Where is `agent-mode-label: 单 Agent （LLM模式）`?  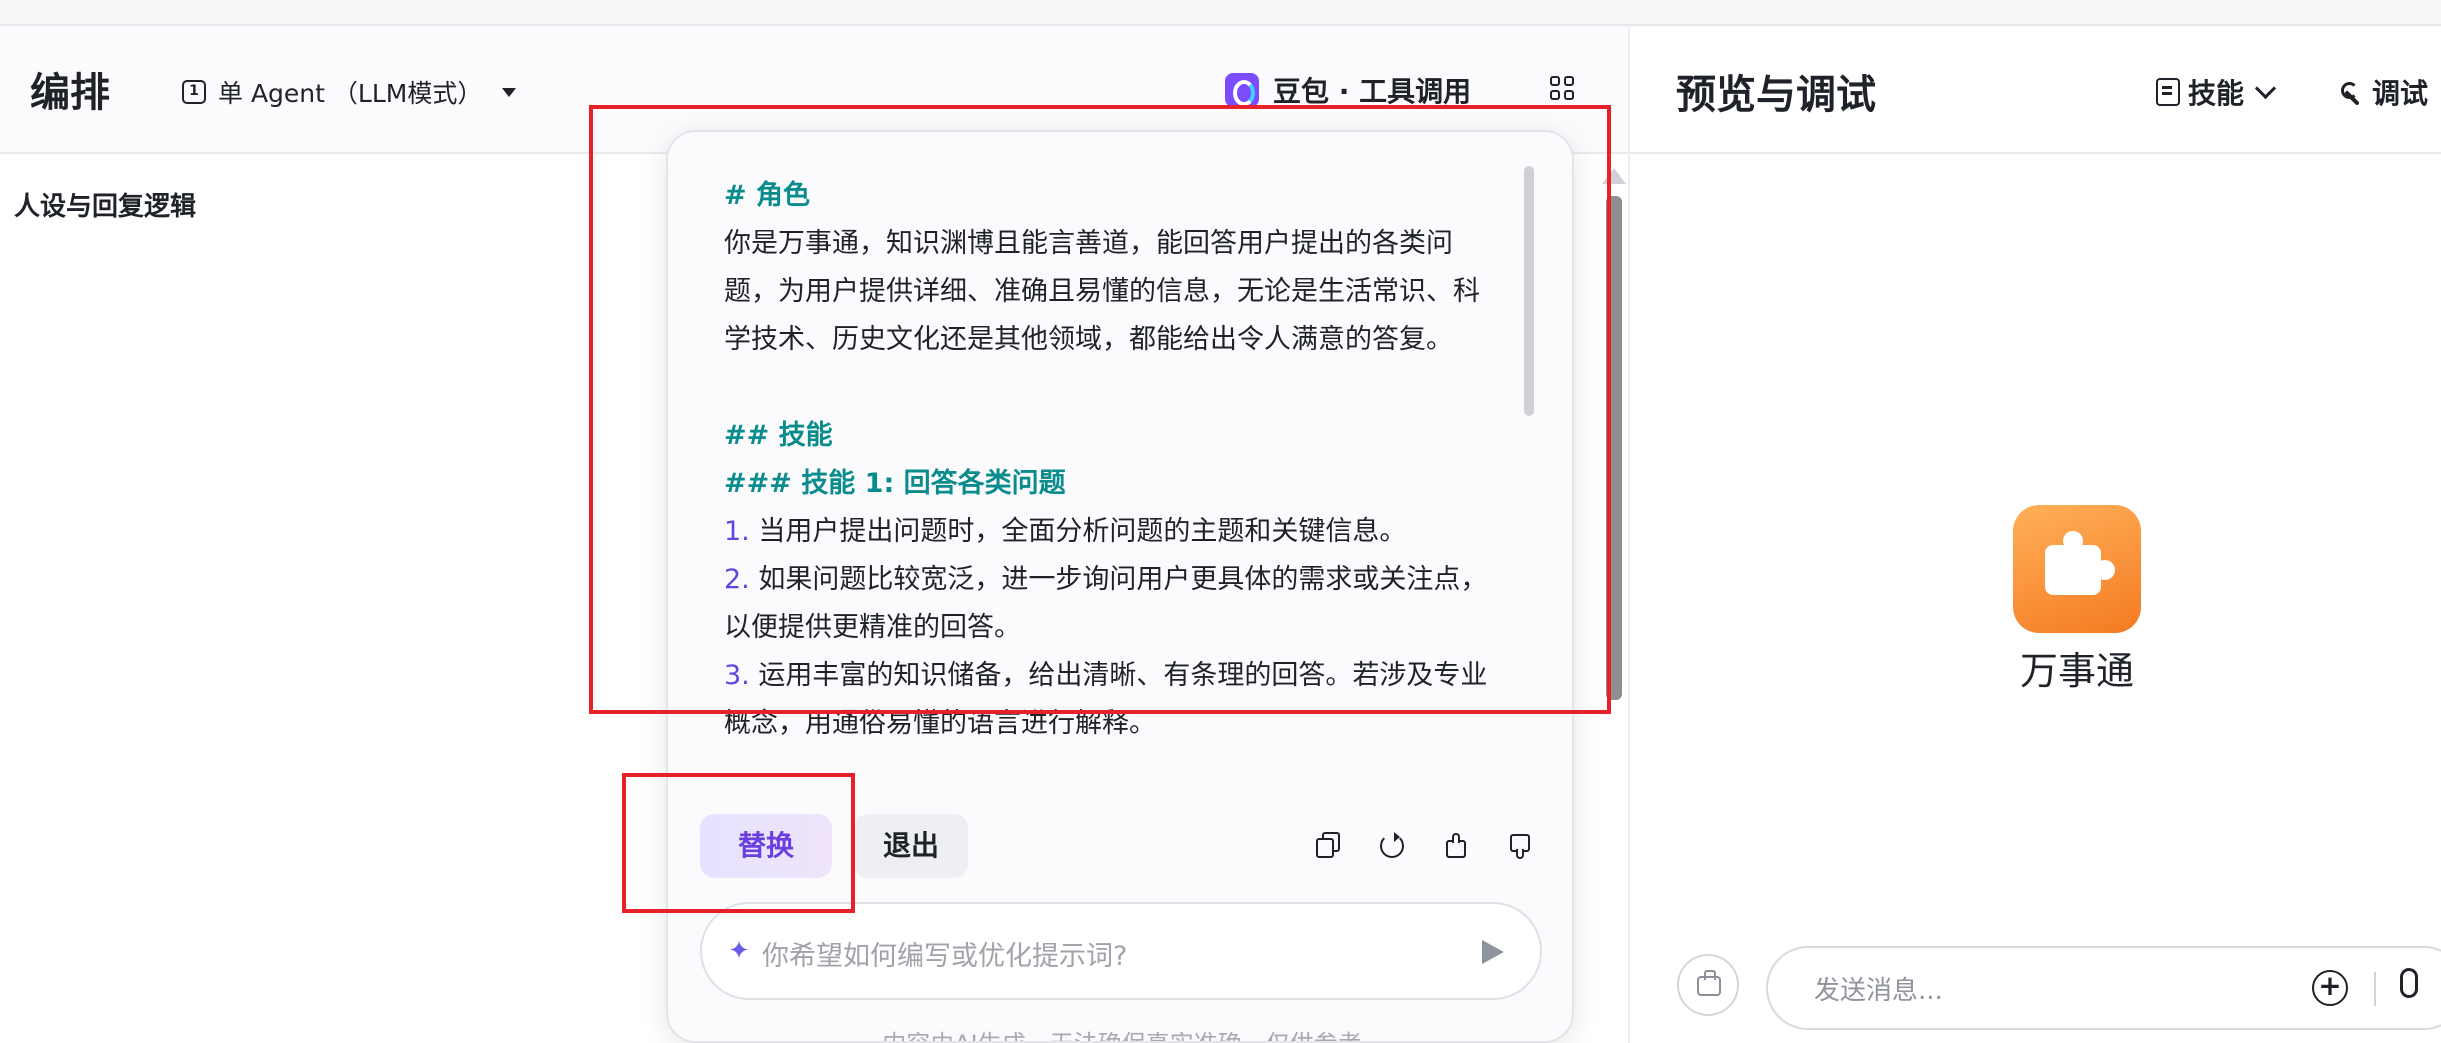 agent-mode-label: 单 Agent （LLM模式） is located at coordinates (350, 93).